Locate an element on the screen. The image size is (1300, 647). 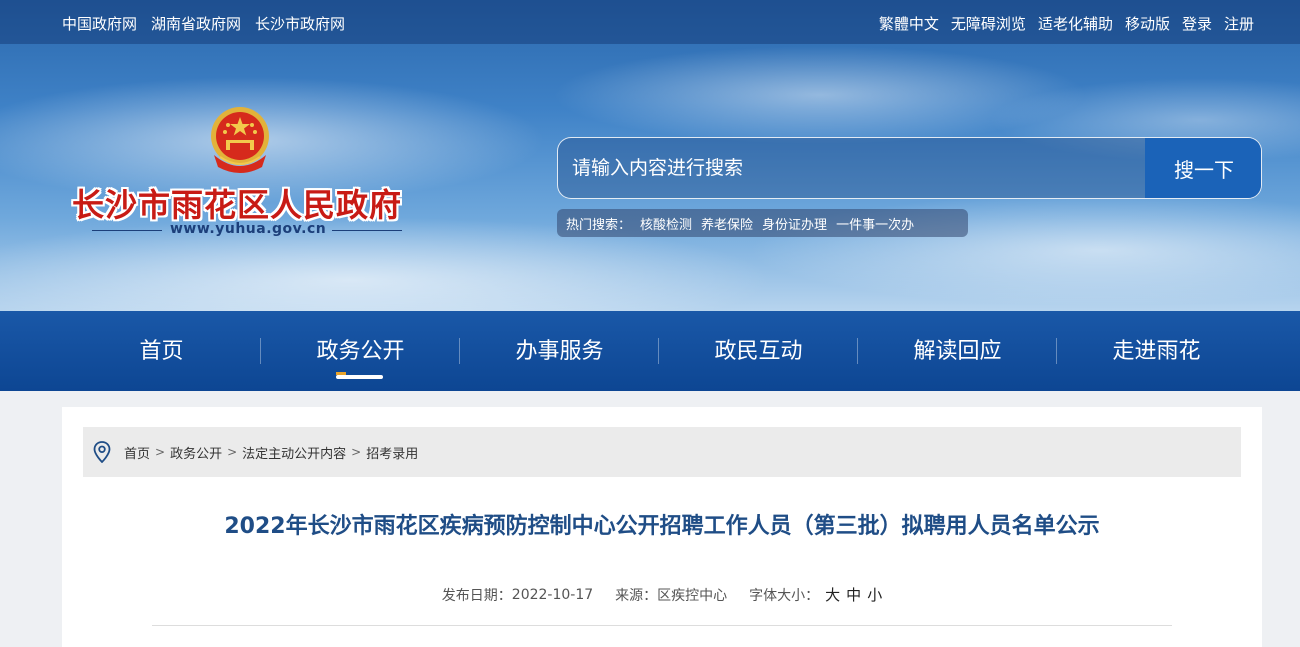
link-changsha-gov: 长沙市政府网 is located at coordinates (300, 23).